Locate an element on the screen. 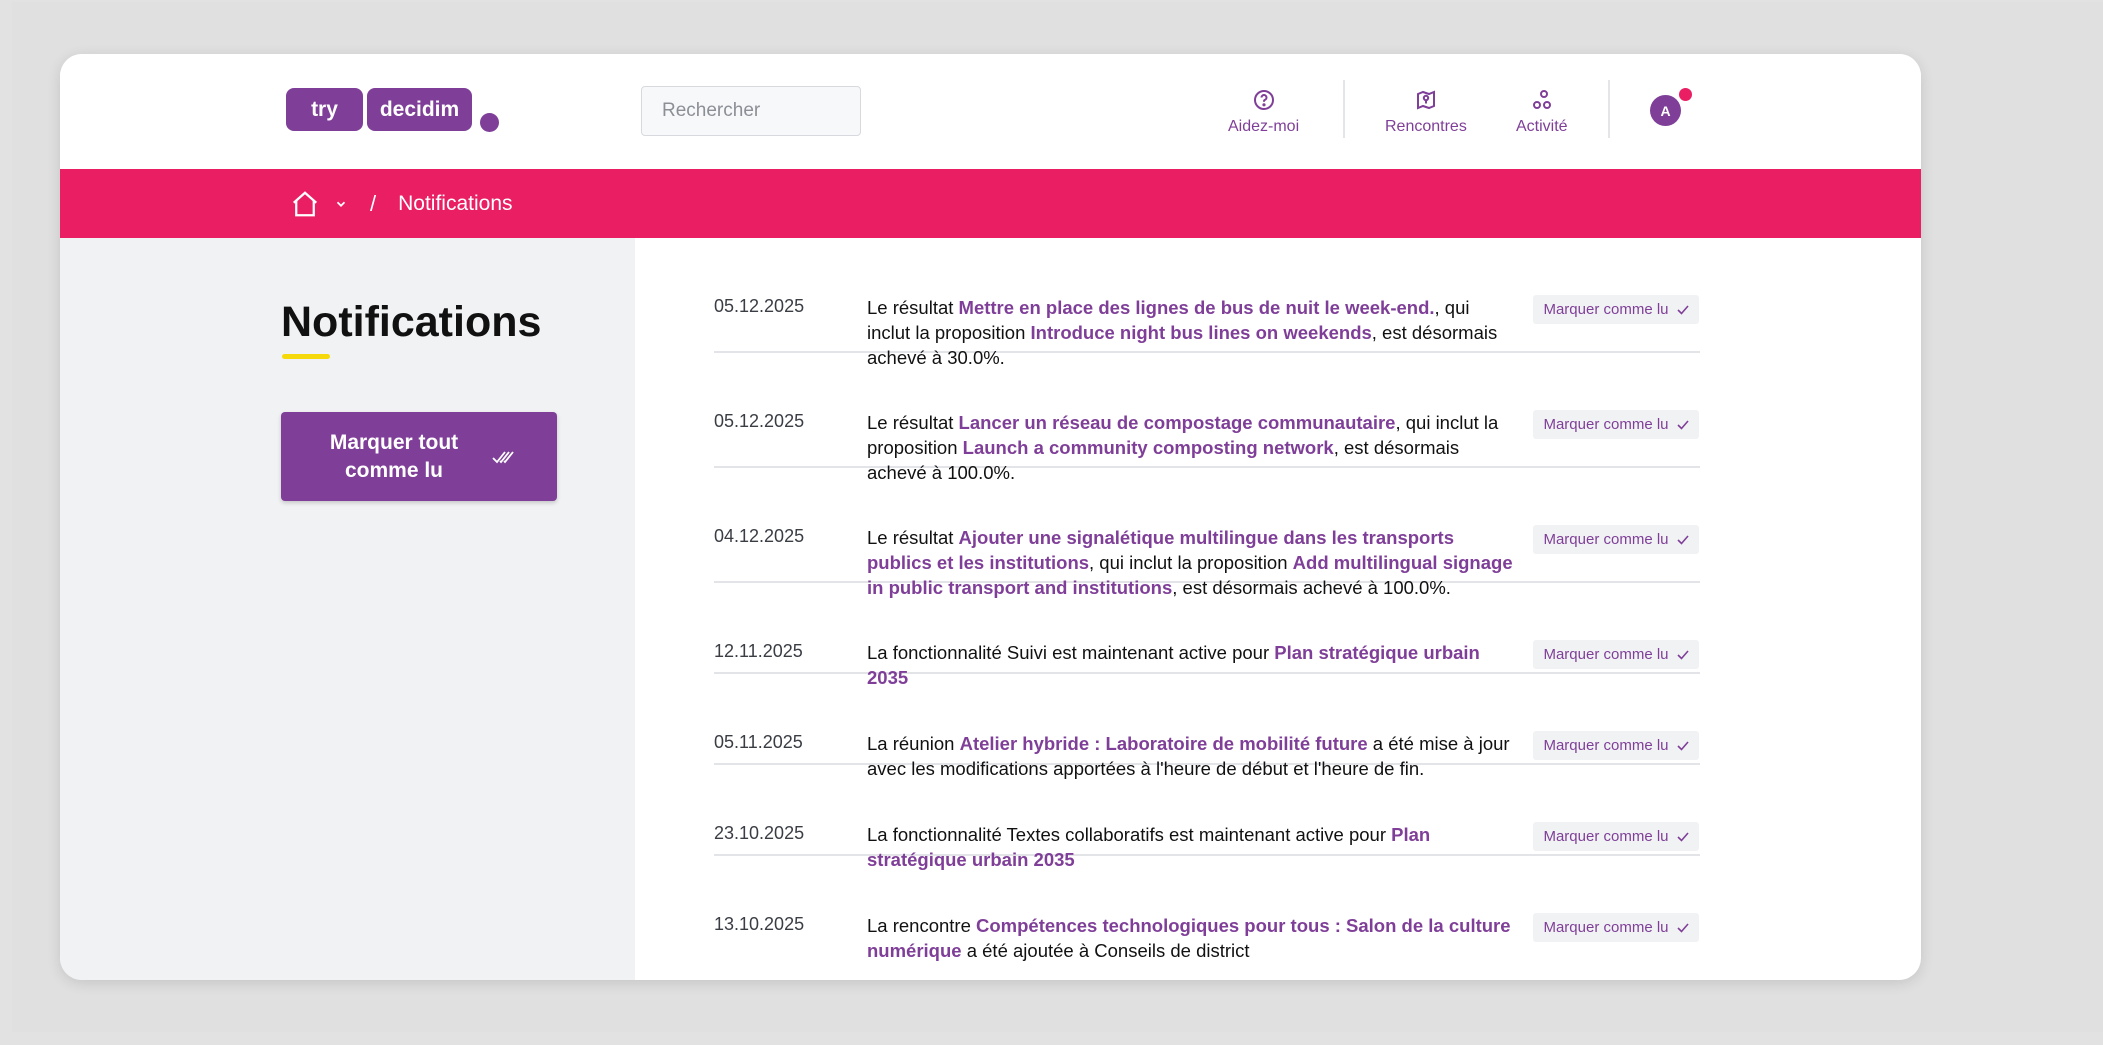  notification-date: 12.11.2025 is located at coordinates (758, 651).